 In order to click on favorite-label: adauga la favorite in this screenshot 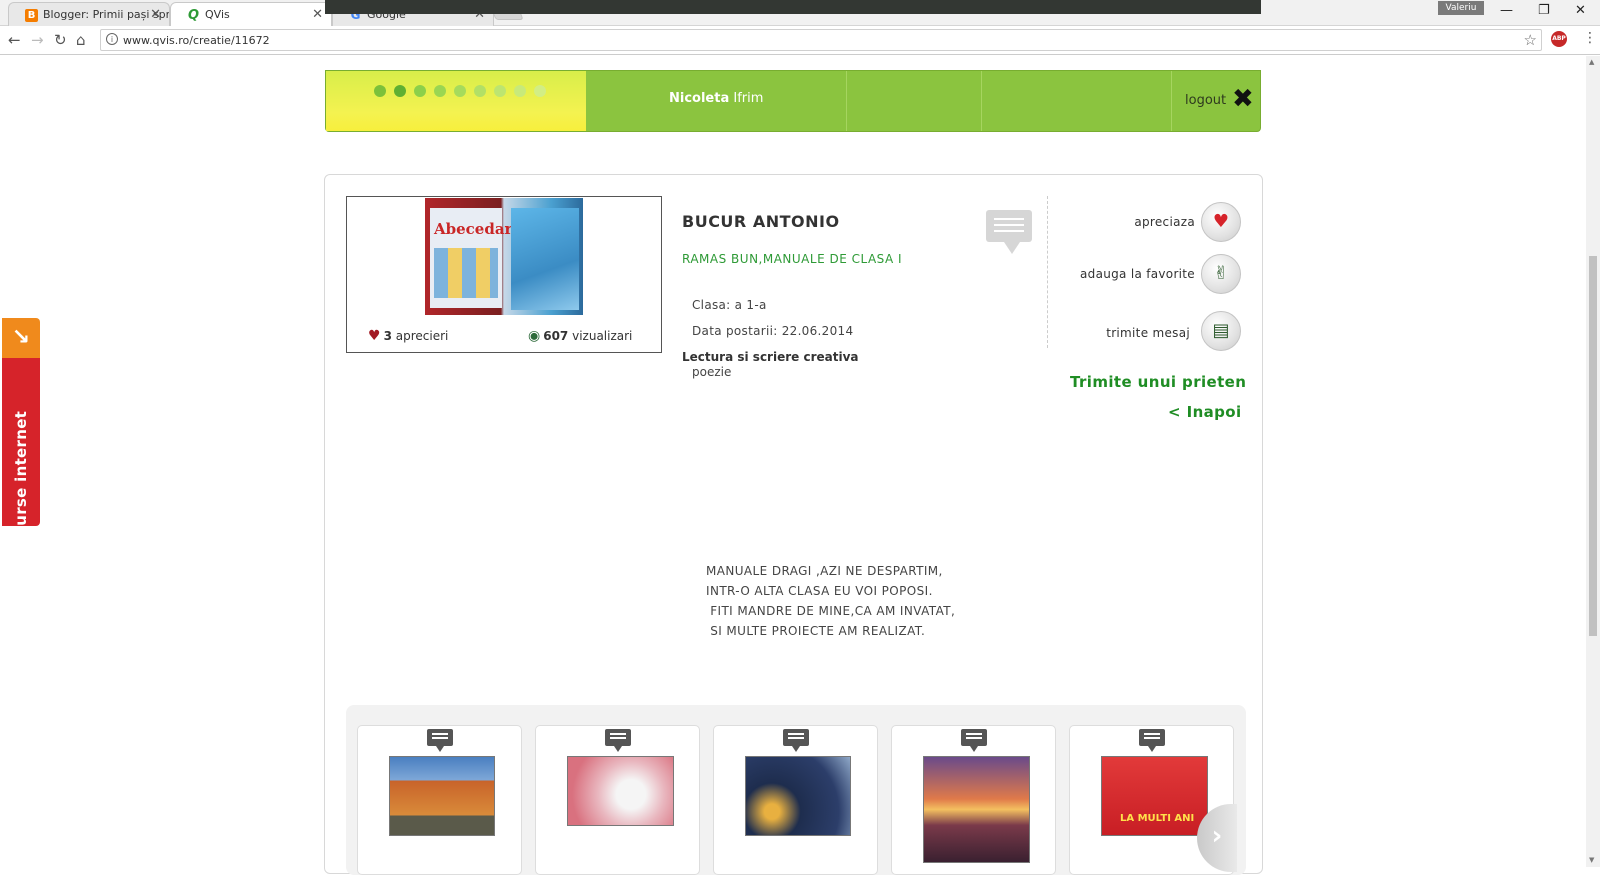, I will do `click(1095, 274)`.